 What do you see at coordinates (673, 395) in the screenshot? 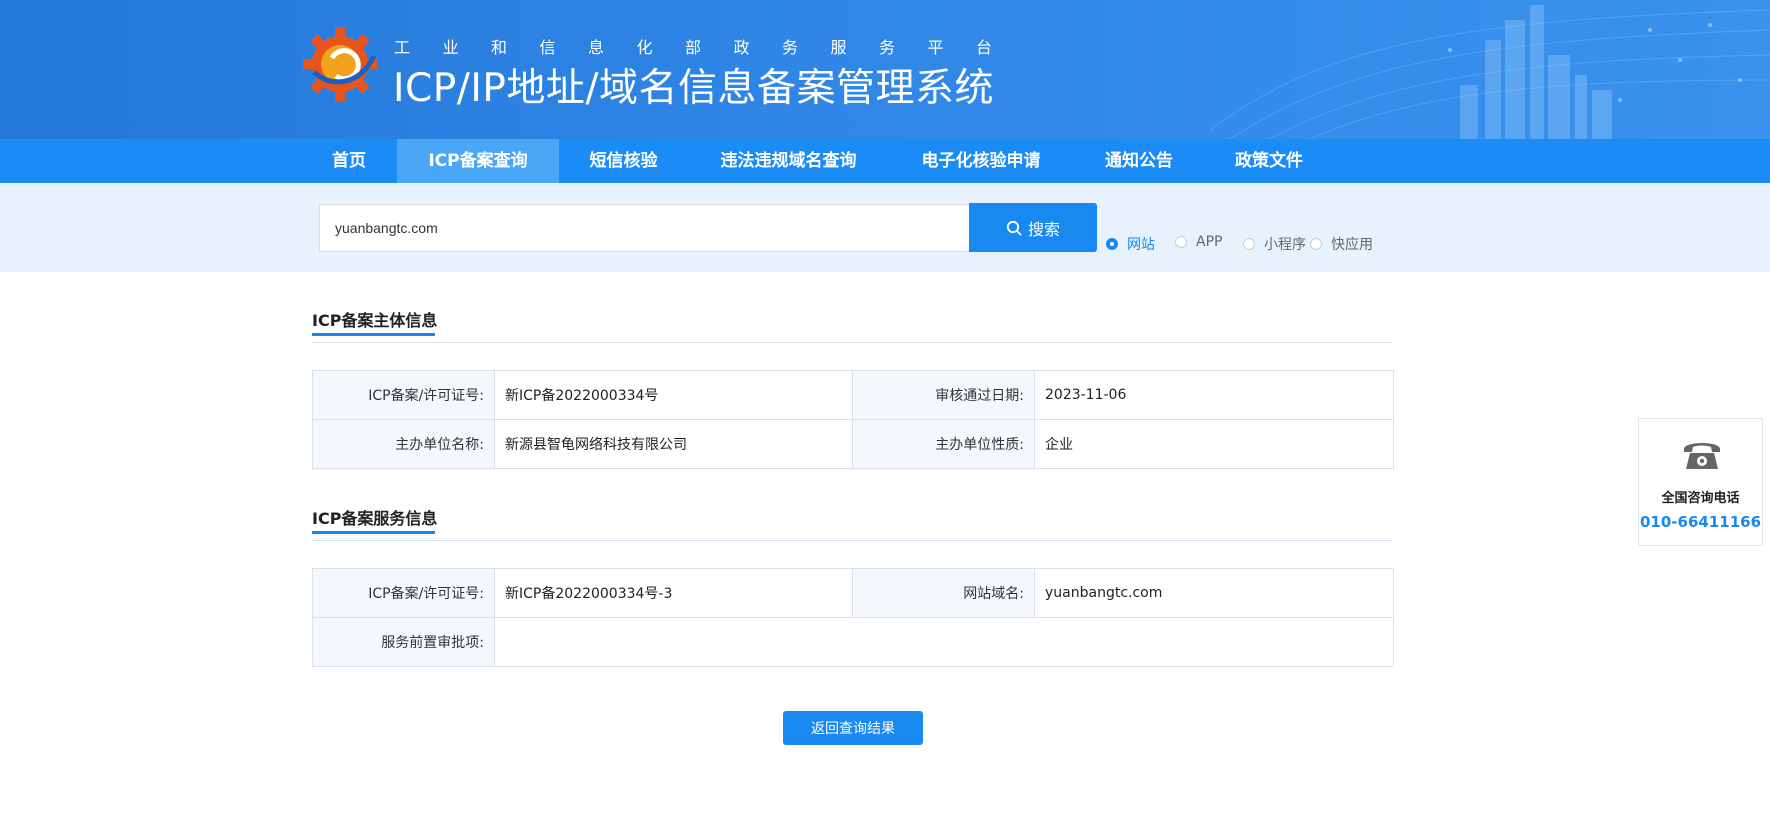
I see `license-value: 新ICP备2022000334号` at bounding box center [673, 395].